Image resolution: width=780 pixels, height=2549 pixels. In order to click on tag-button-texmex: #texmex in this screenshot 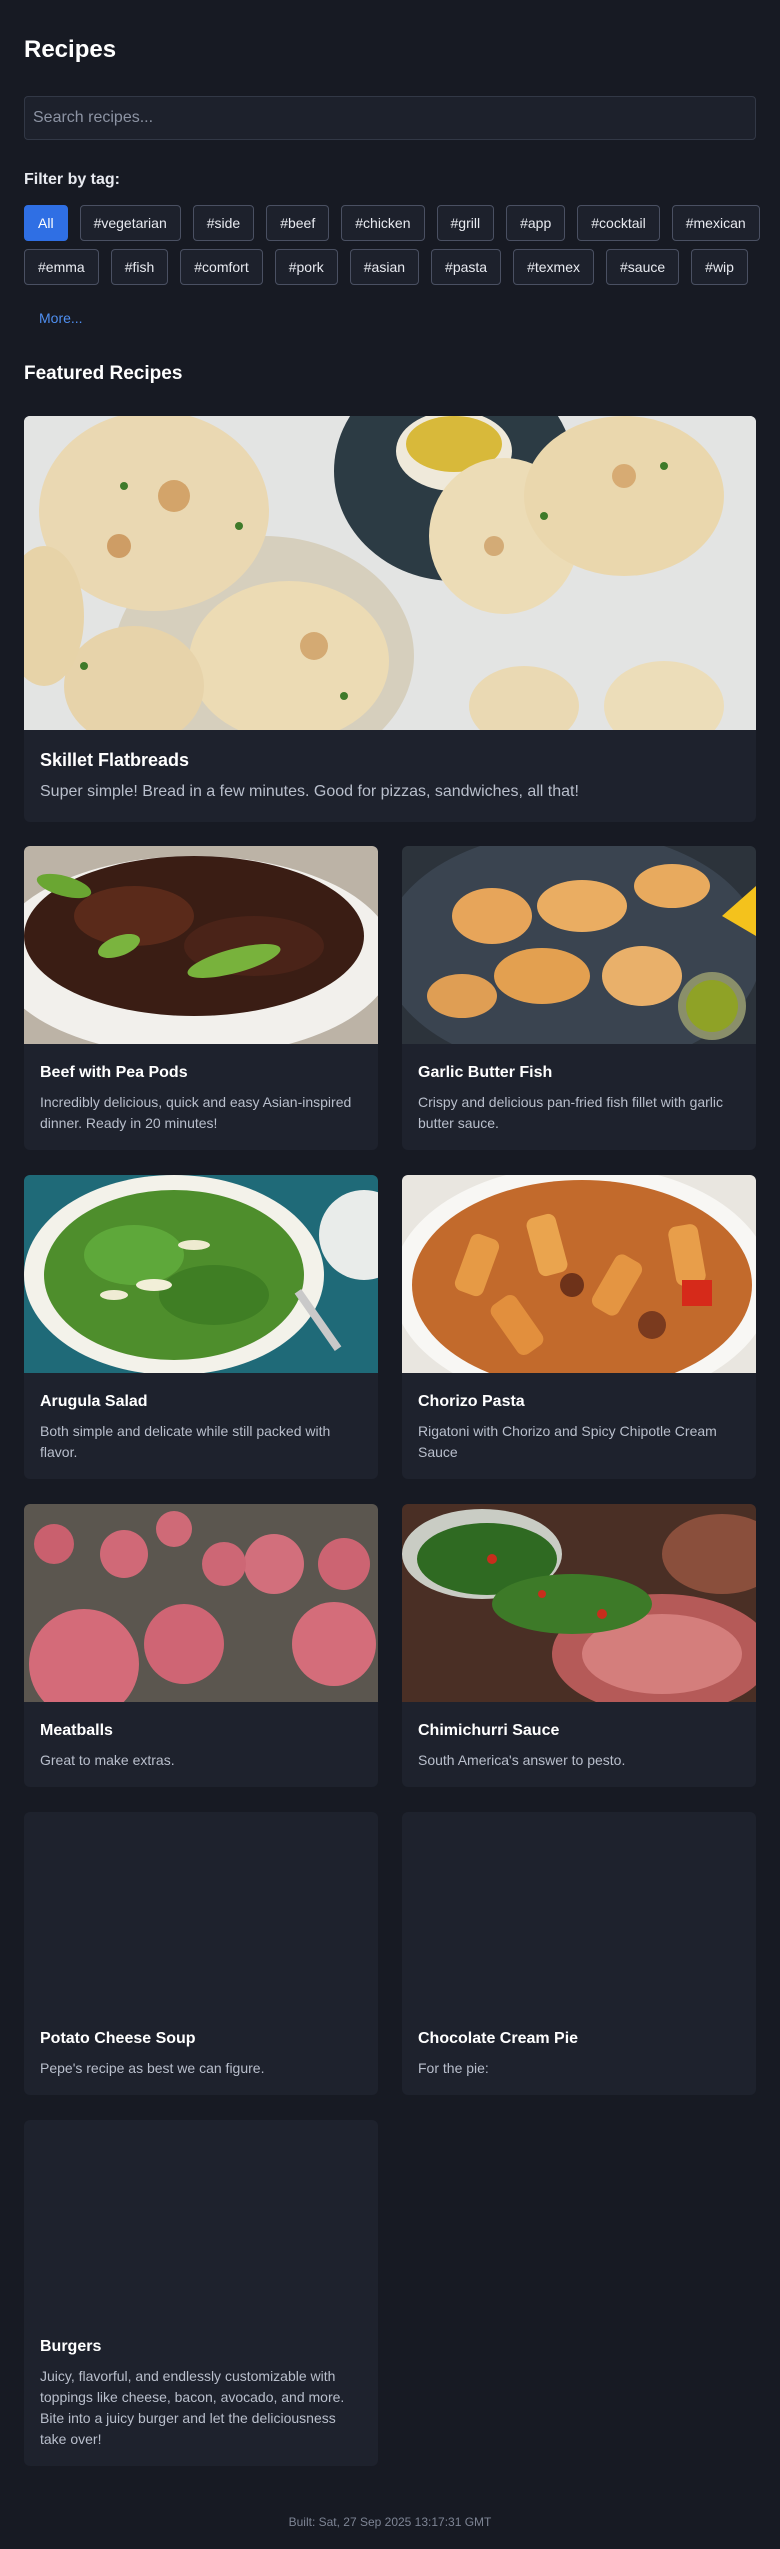, I will do `click(553, 267)`.